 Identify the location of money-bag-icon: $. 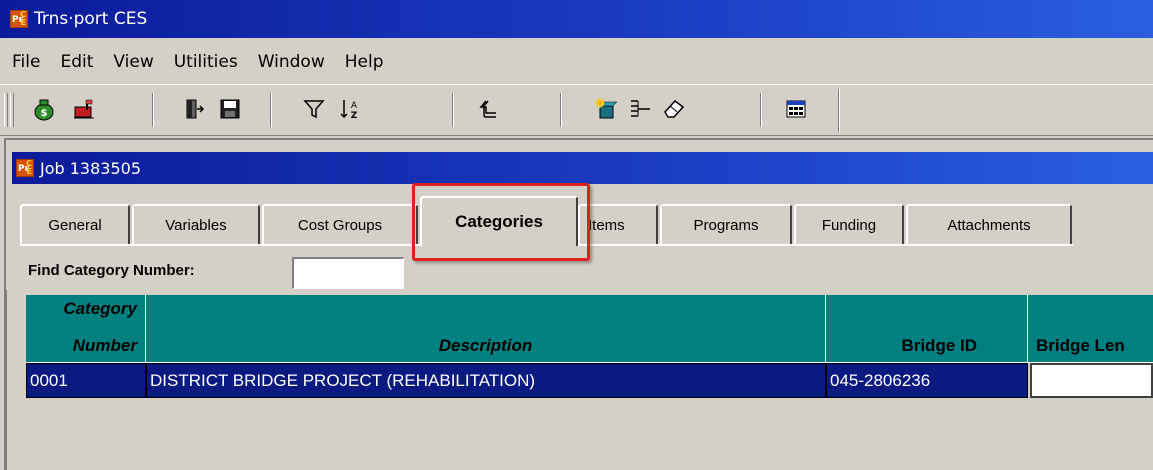
(44, 109).